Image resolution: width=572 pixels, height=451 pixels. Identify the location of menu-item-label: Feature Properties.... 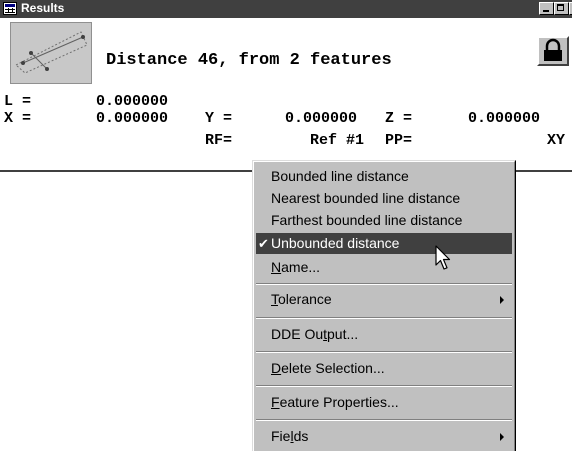
(335, 402).